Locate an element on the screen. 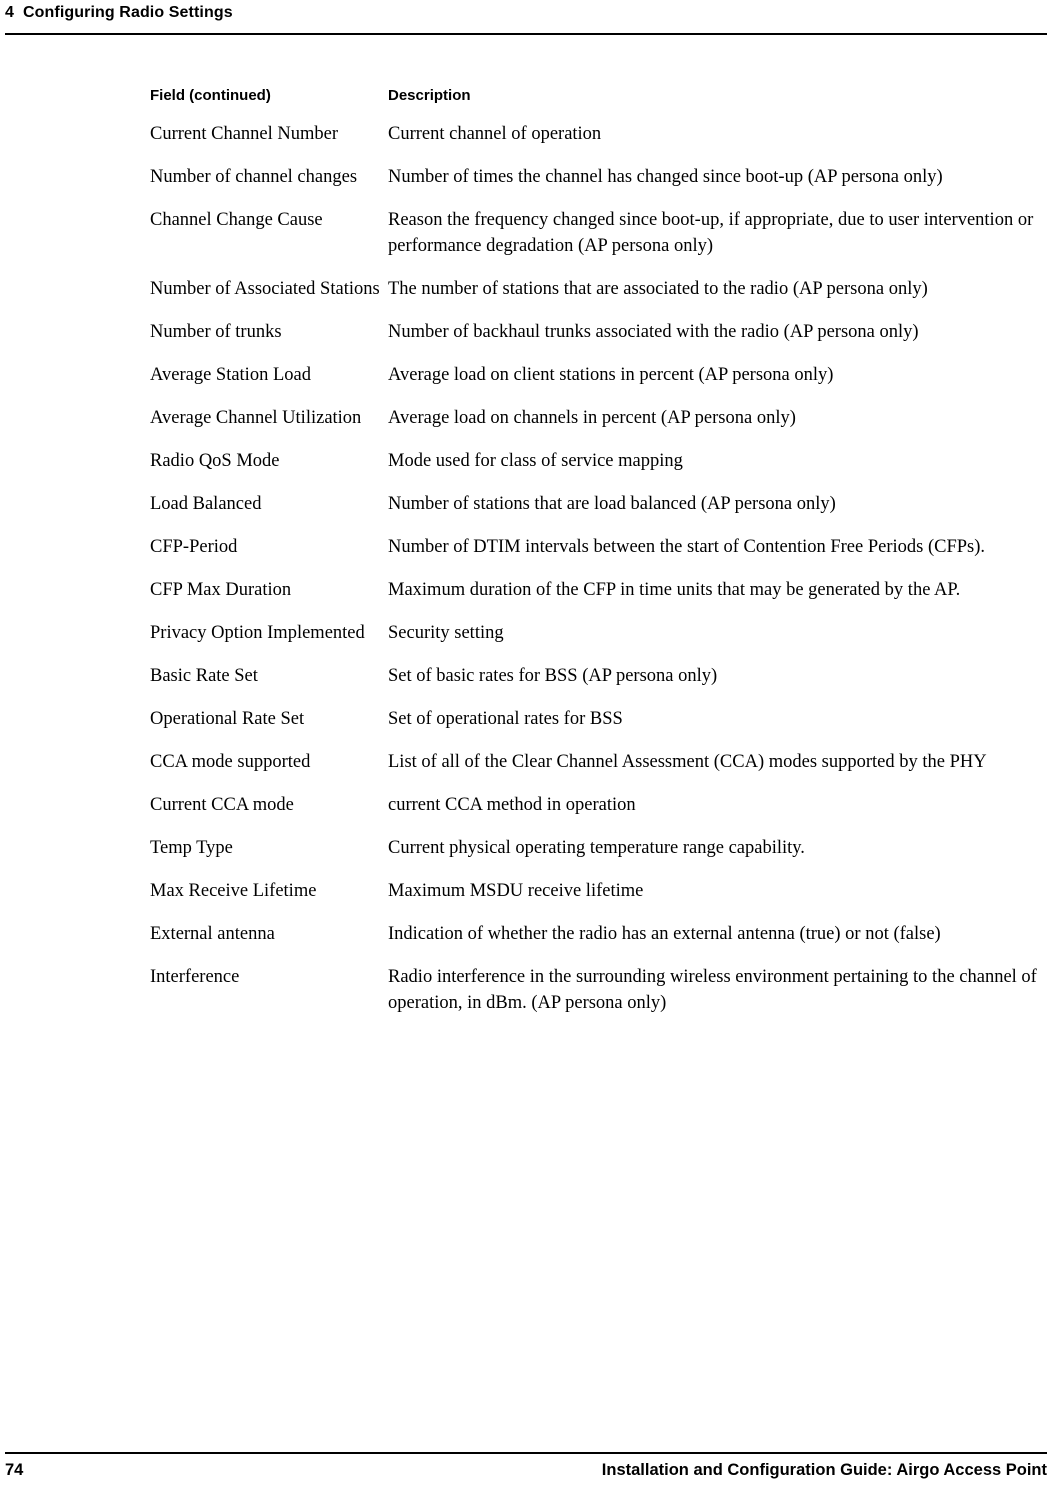 Image resolution: width=1052 pixels, height=1492 pixels. field-name: Number of Associated Stations is located at coordinates (265, 289).